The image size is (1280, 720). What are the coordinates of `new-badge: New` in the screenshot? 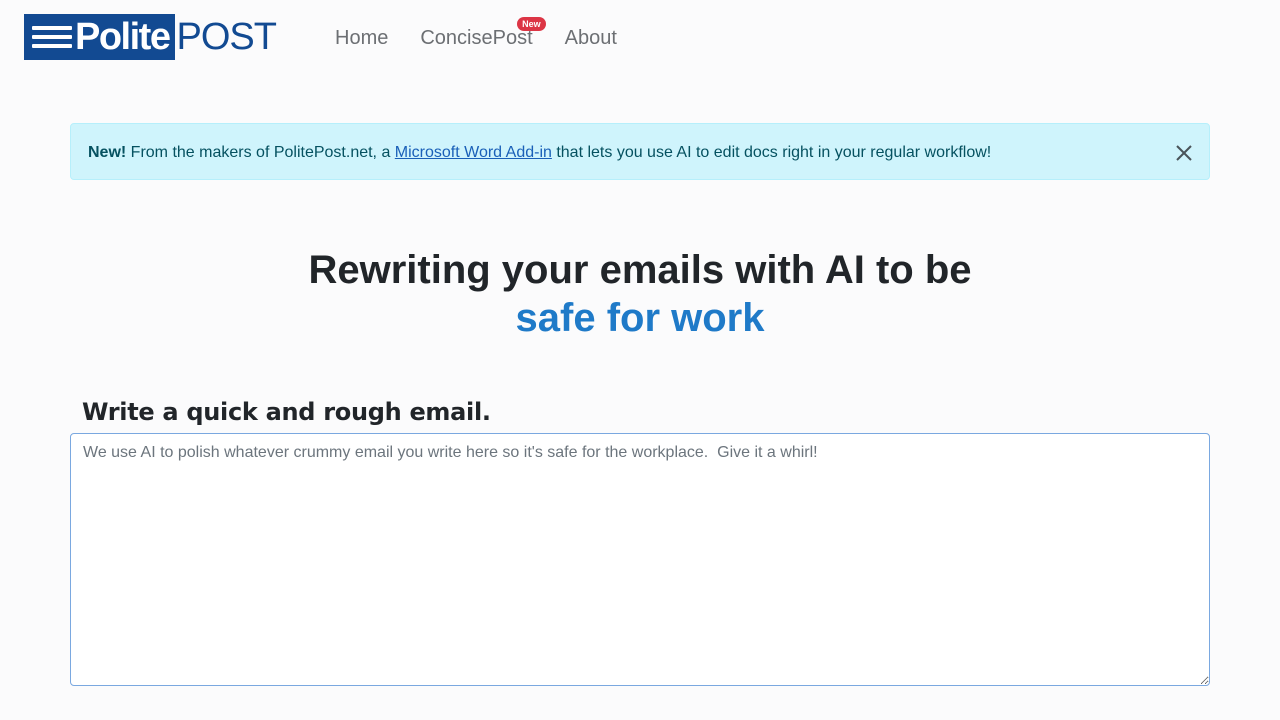 It's located at (531, 24).